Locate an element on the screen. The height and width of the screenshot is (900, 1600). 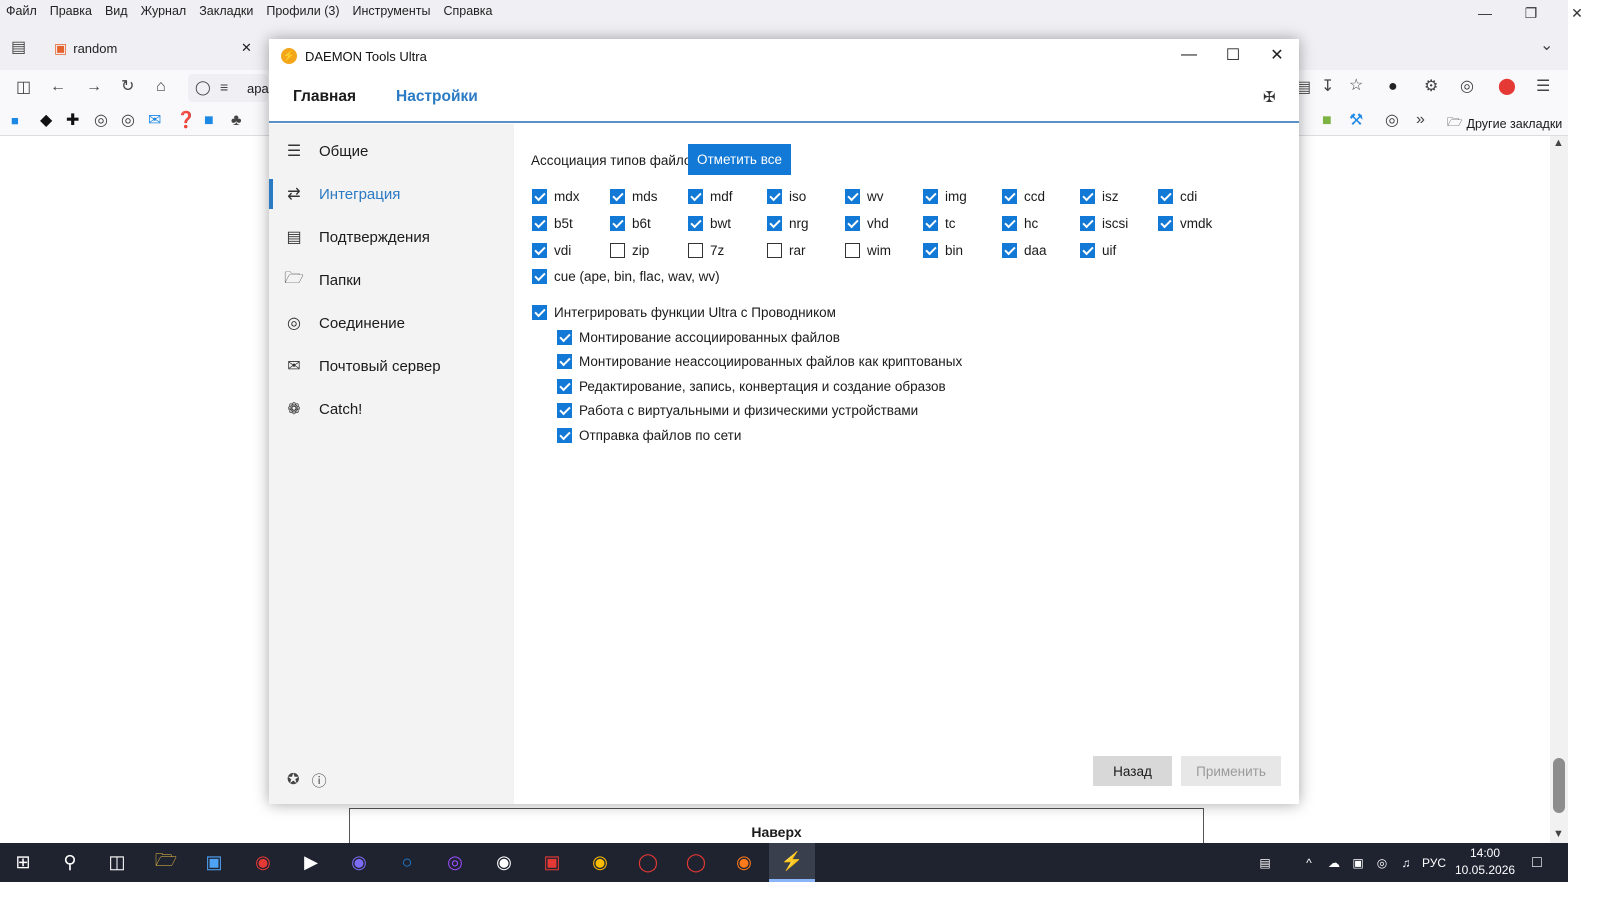
star-icon: ☆ is located at coordinates (1356, 86).